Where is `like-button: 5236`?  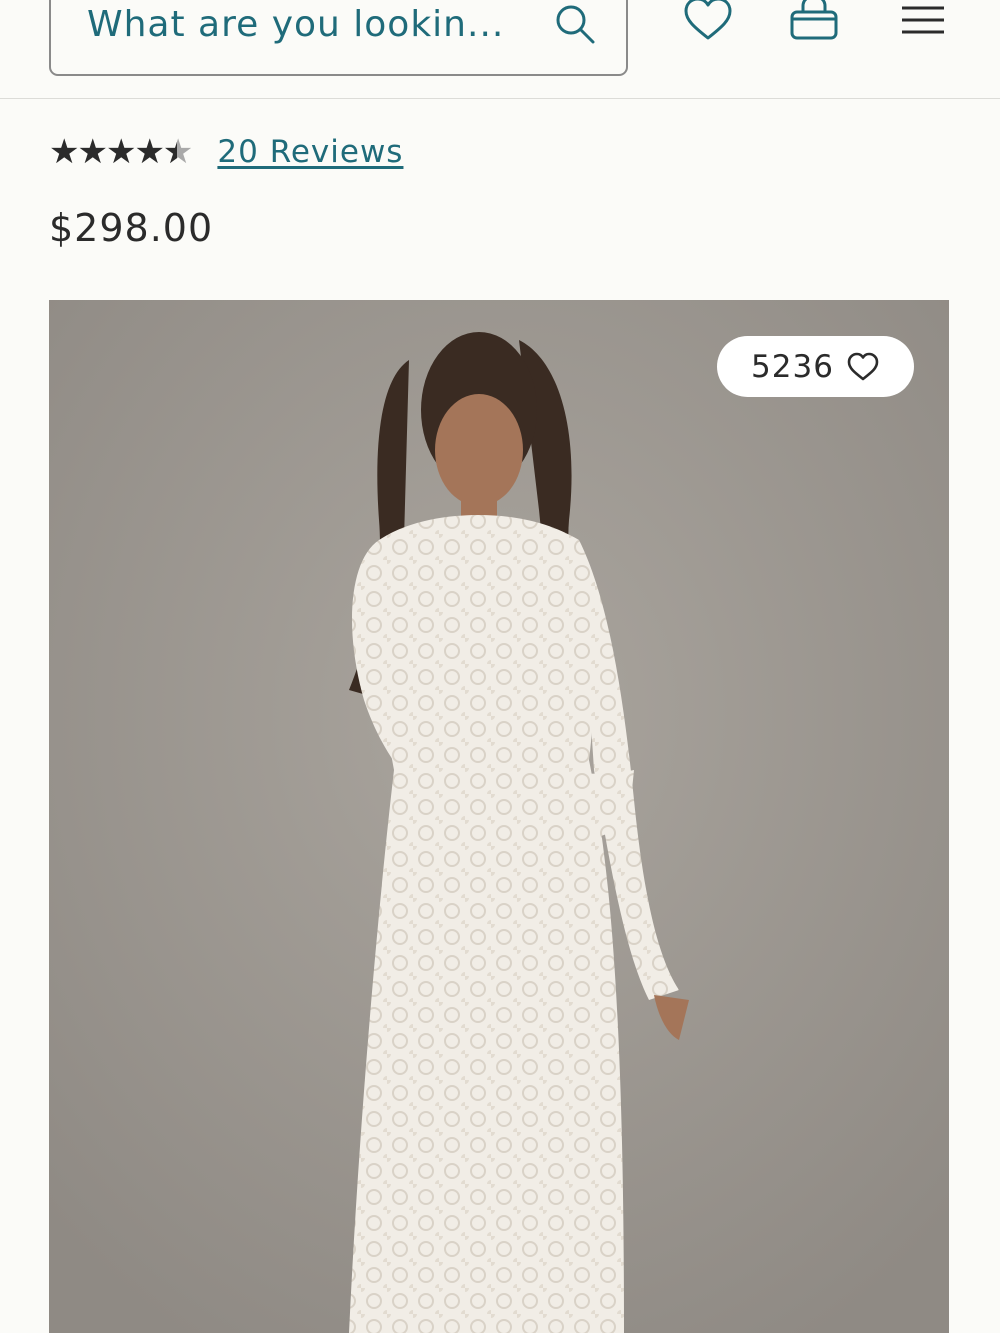
like-button: 5236 is located at coordinates (815, 366).